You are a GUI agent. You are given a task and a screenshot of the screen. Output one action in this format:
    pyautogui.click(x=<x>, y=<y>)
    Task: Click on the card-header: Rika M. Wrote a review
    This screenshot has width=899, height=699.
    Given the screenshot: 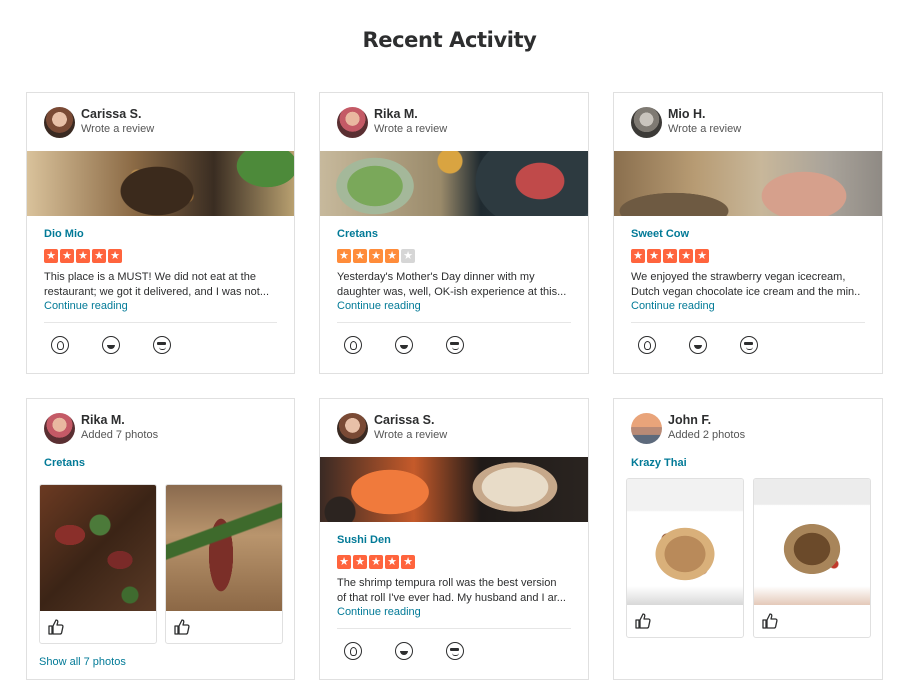 What is the action you would take?
    pyautogui.click(x=392, y=122)
    